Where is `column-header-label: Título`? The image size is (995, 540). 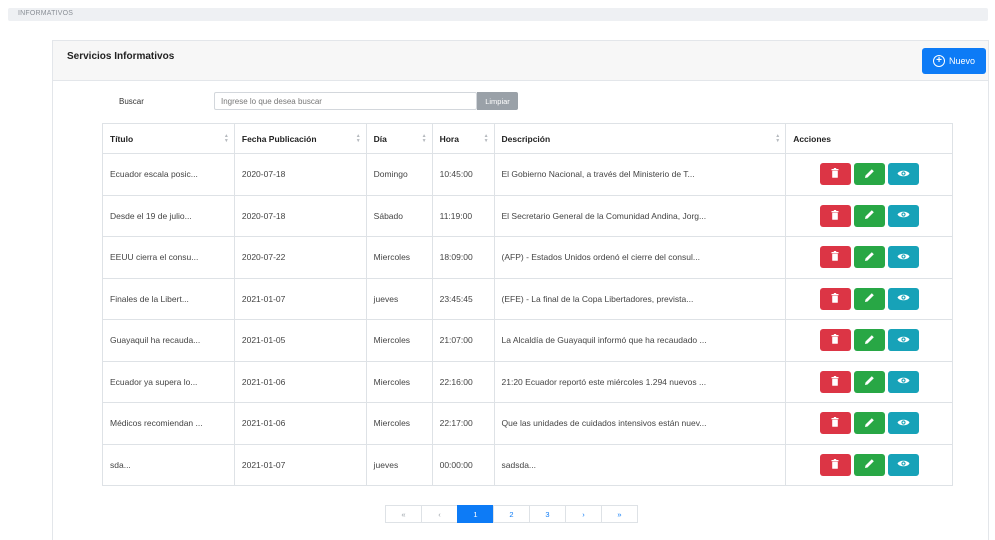 column-header-label: Título is located at coordinates (122, 138).